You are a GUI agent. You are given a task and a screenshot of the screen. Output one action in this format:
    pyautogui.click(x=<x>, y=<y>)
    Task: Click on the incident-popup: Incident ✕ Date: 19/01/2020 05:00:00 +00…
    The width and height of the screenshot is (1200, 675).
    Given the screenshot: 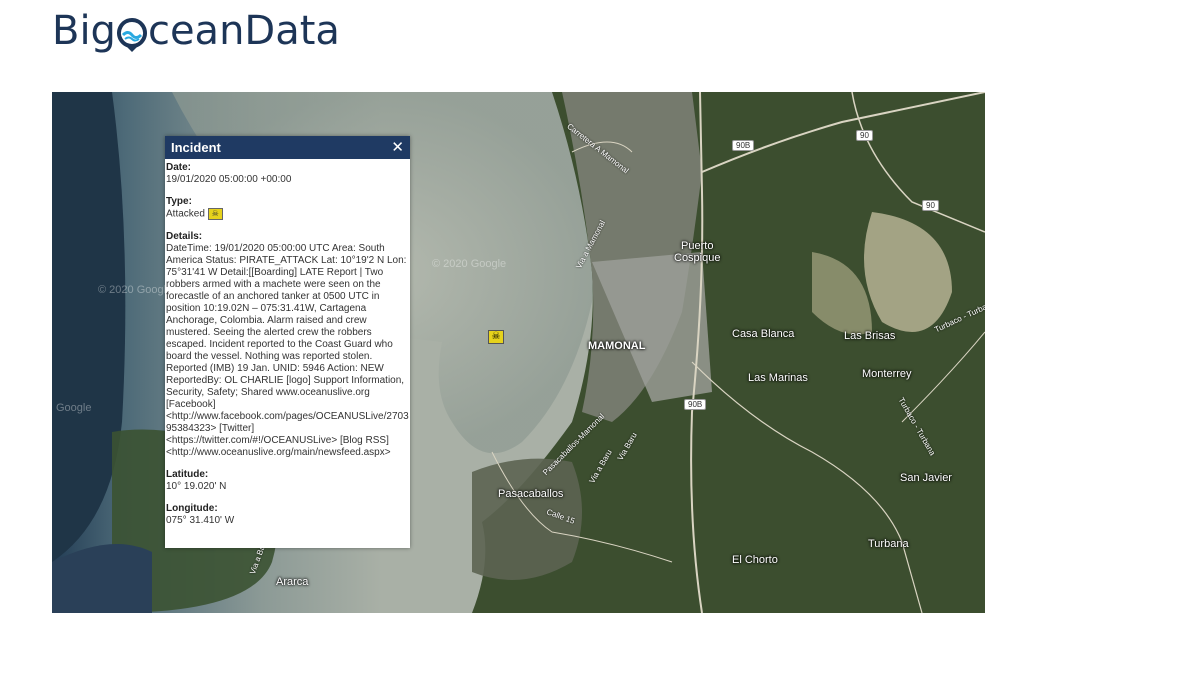 What is the action you would take?
    pyautogui.click(x=287, y=342)
    